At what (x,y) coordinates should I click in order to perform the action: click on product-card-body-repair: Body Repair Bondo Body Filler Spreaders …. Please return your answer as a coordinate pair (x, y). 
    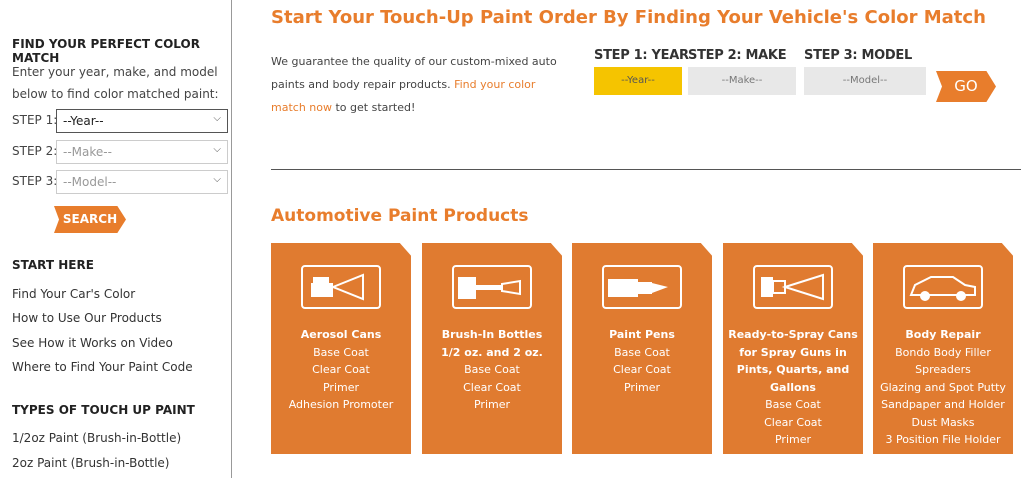
    Looking at the image, I should click on (943, 348).